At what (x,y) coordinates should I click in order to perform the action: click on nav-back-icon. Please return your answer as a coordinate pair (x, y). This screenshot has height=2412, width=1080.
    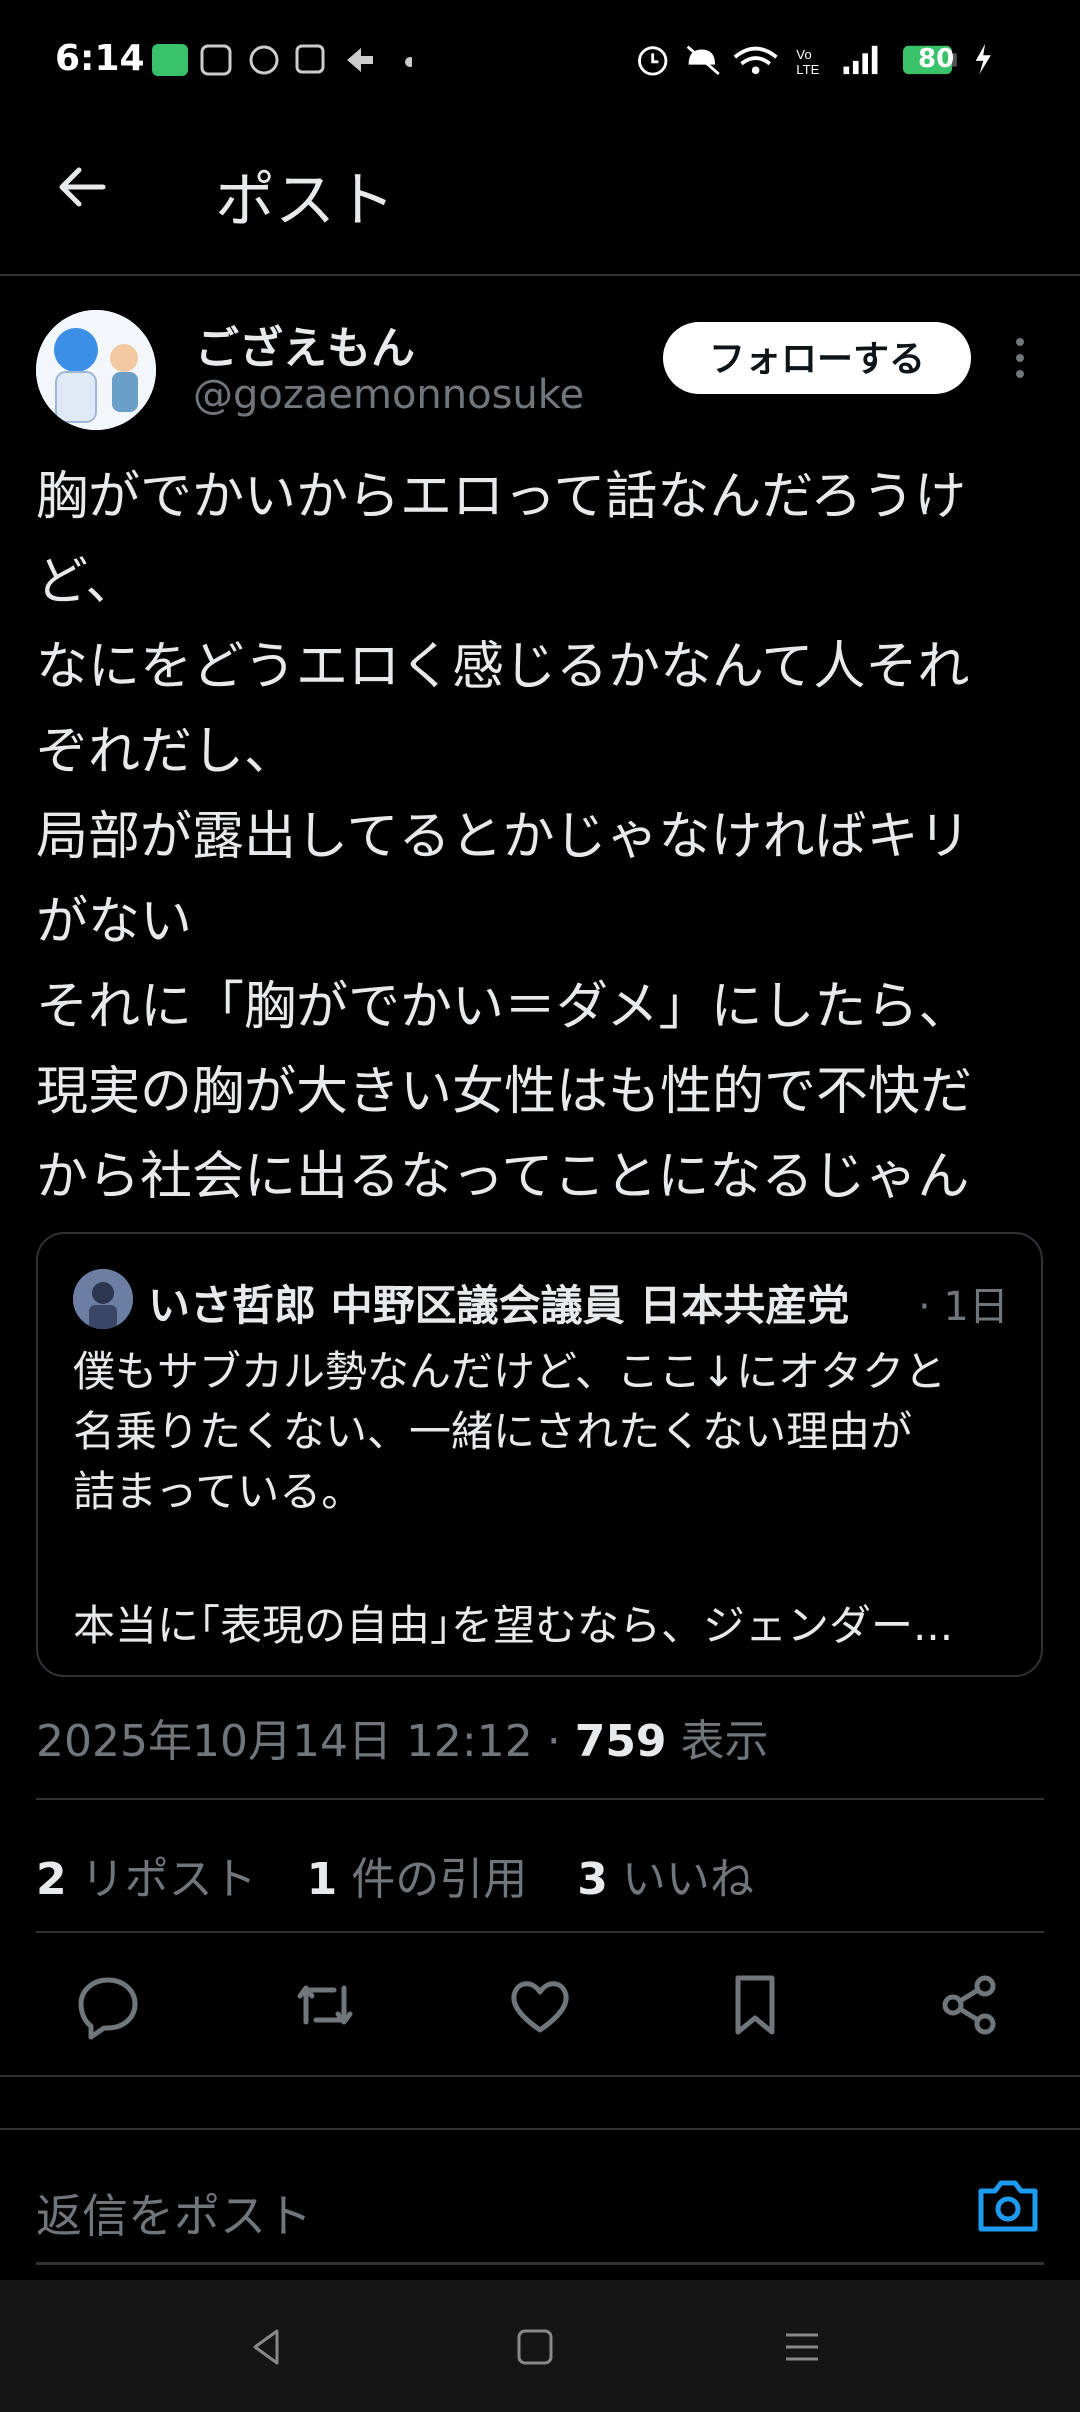
    Looking at the image, I should click on (267, 2347).